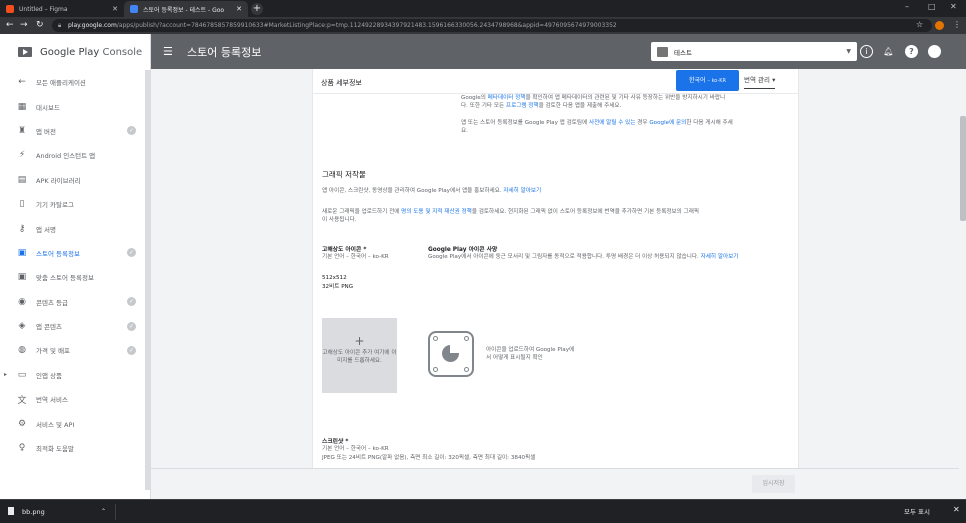 The width and height of the screenshot is (966, 523). I want to click on close-window-icon: ✕, so click(953, 6).